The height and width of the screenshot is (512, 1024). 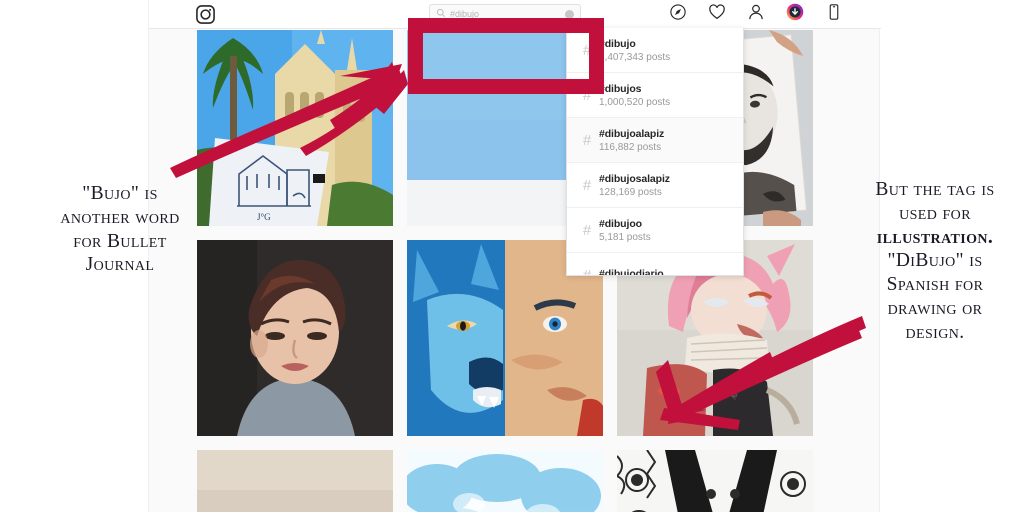 What do you see at coordinates (631, 272) in the screenshot?
I see `hashtag-name: #dibujodiario` at bounding box center [631, 272].